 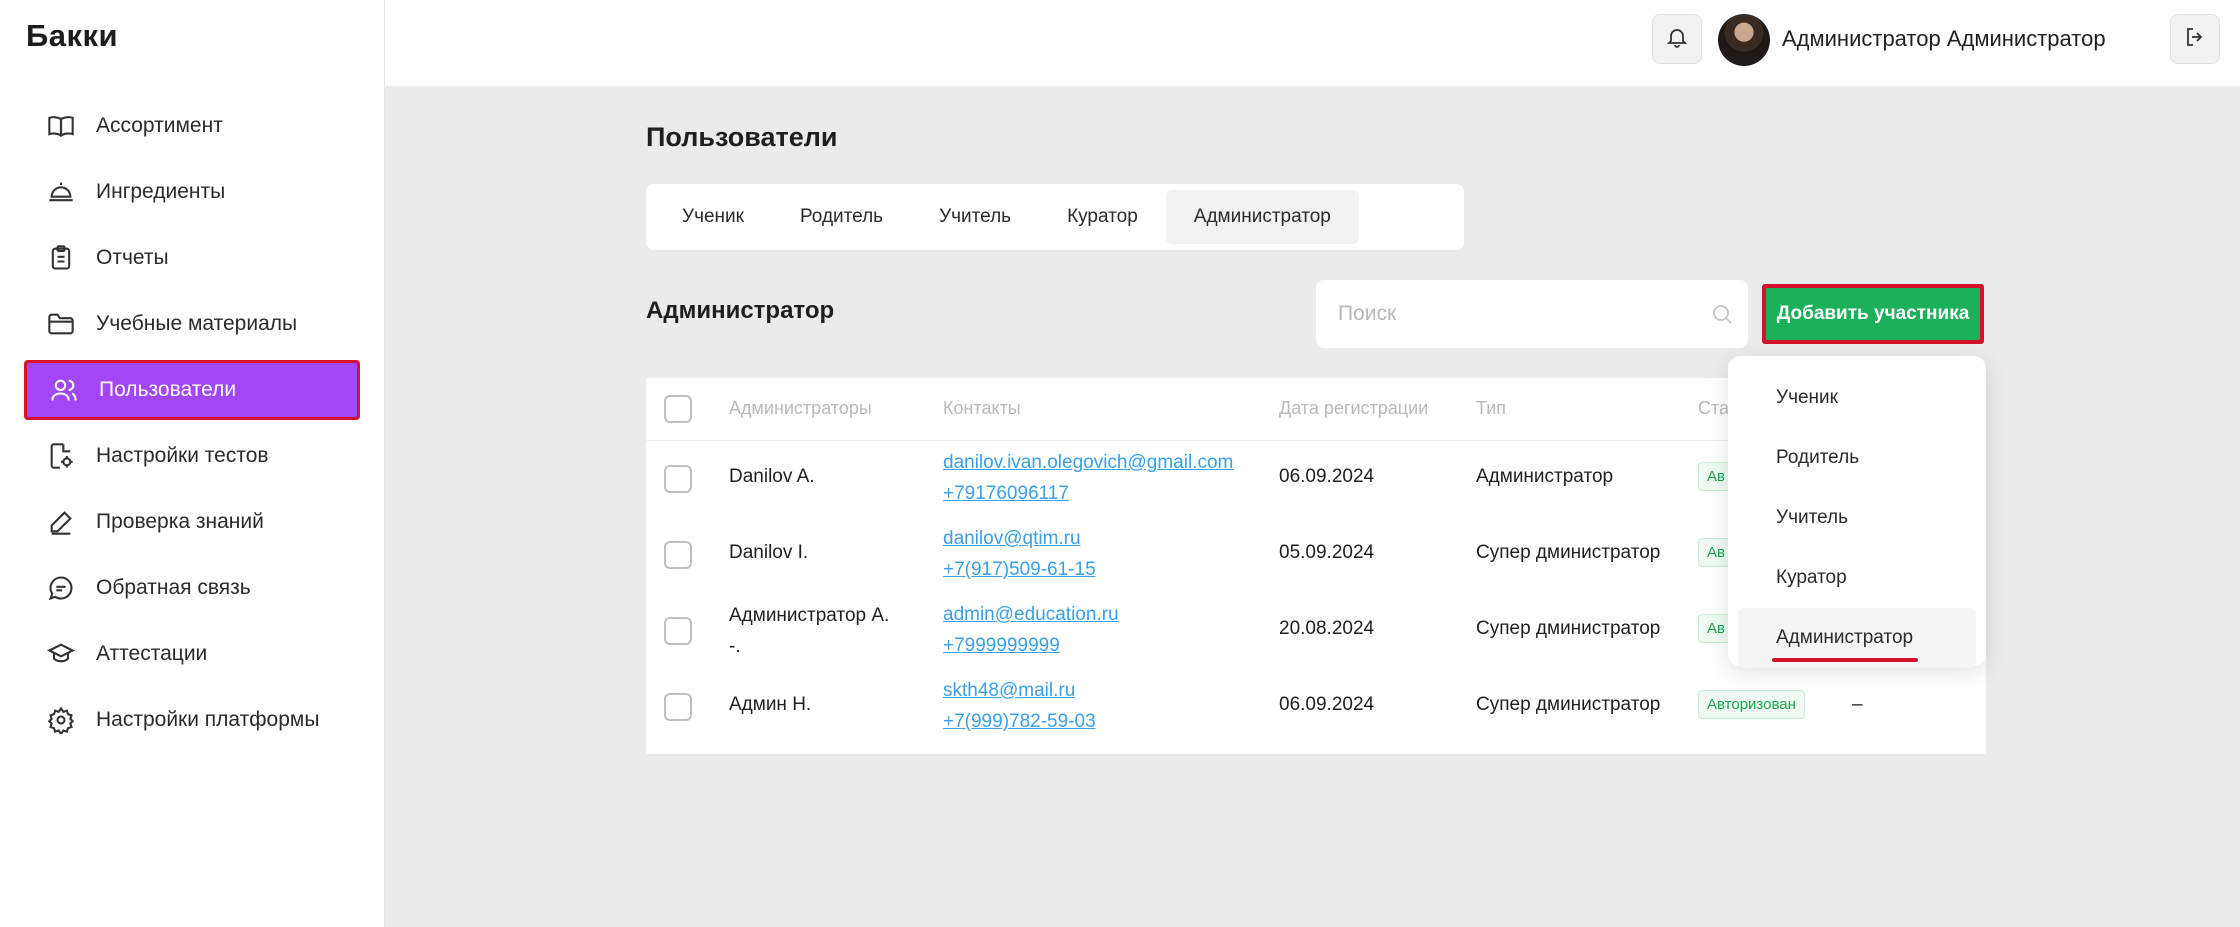 What do you see at coordinates (61, 192) in the screenshot?
I see `cloche-icon` at bounding box center [61, 192].